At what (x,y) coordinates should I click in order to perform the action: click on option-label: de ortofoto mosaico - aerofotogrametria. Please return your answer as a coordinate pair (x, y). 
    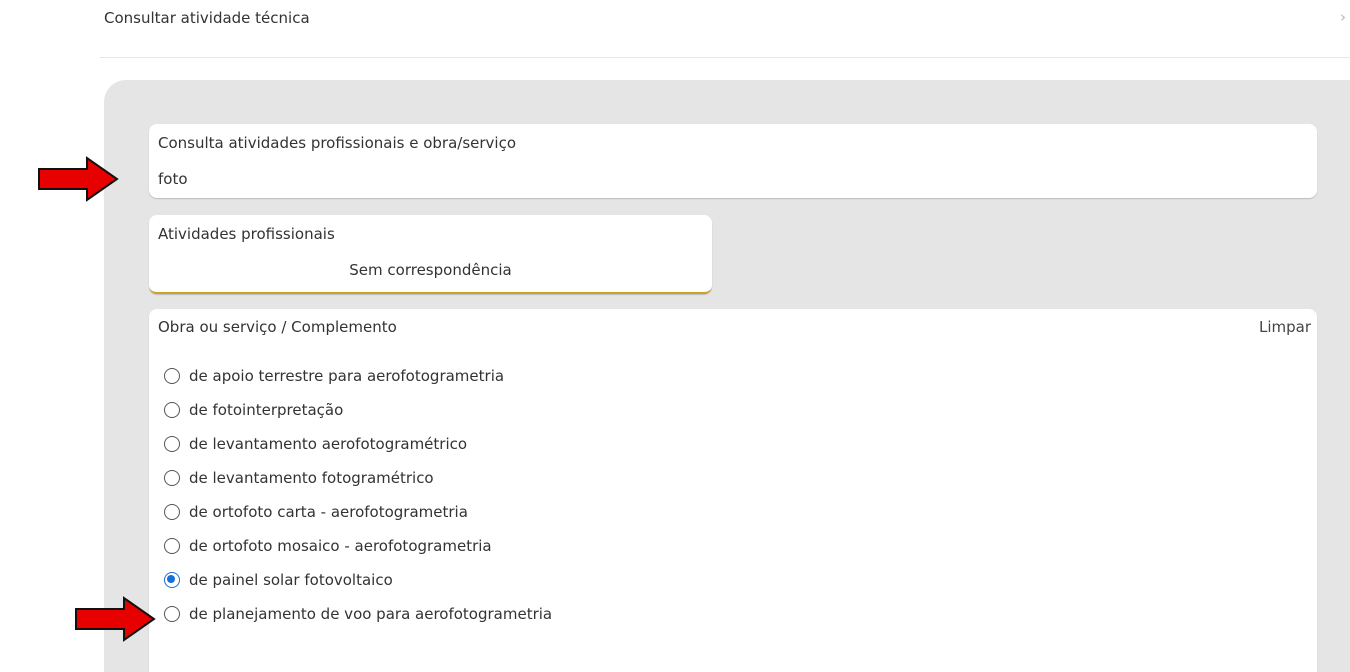
    Looking at the image, I should click on (340, 545).